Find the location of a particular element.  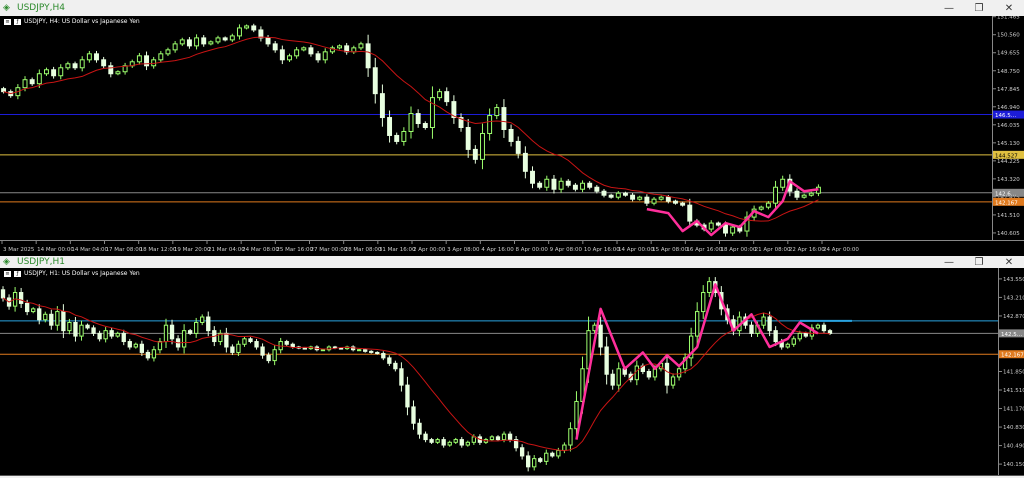

y-tick-label: 143.210 is located at coordinates (1013, 298).